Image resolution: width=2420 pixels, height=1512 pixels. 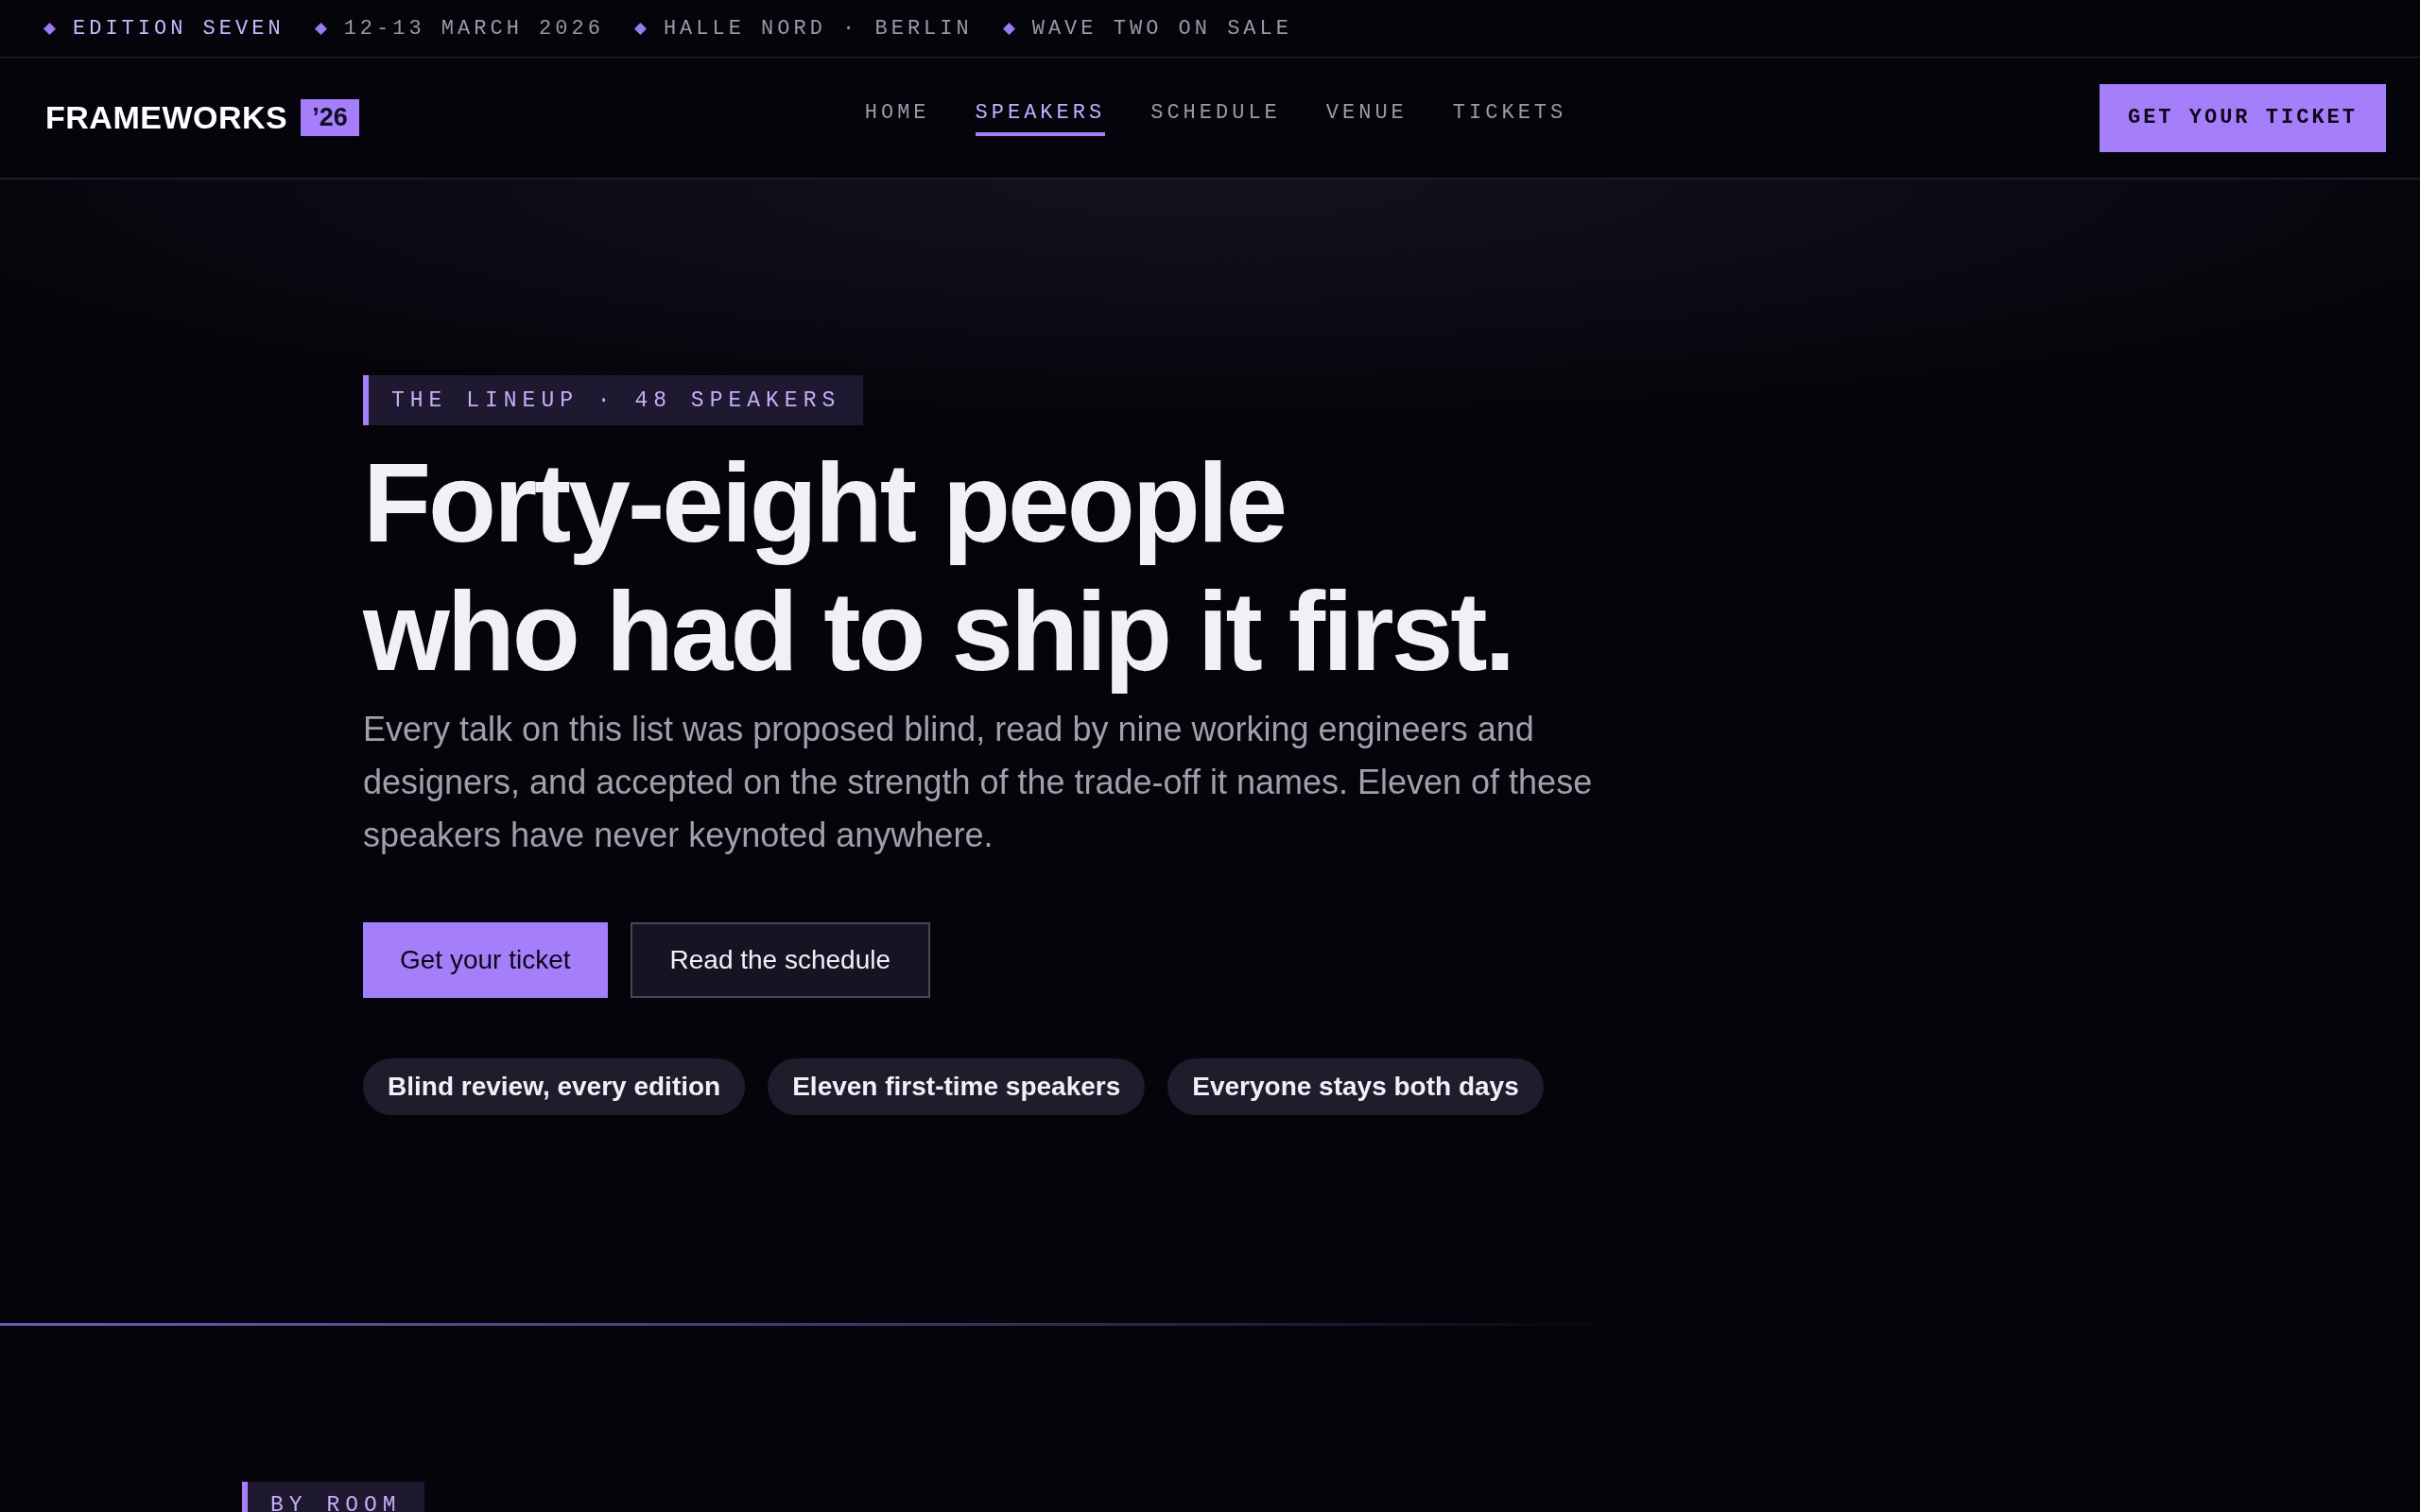 I want to click on section-eyebrow: BY ROOM, so click(x=333, y=1497).